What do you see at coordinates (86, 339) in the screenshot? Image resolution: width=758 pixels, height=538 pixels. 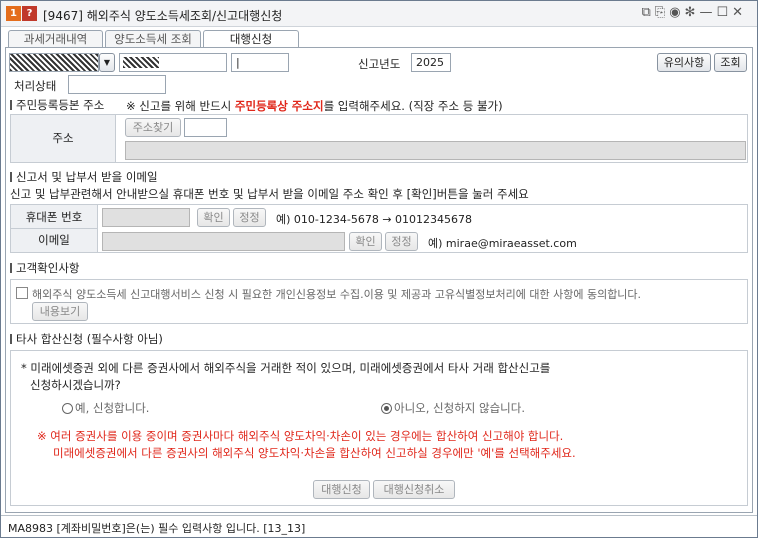 I see `other-broker-section-title: 타사 합산신청 (필수사항 아님)` at bounding box center [86, 339].